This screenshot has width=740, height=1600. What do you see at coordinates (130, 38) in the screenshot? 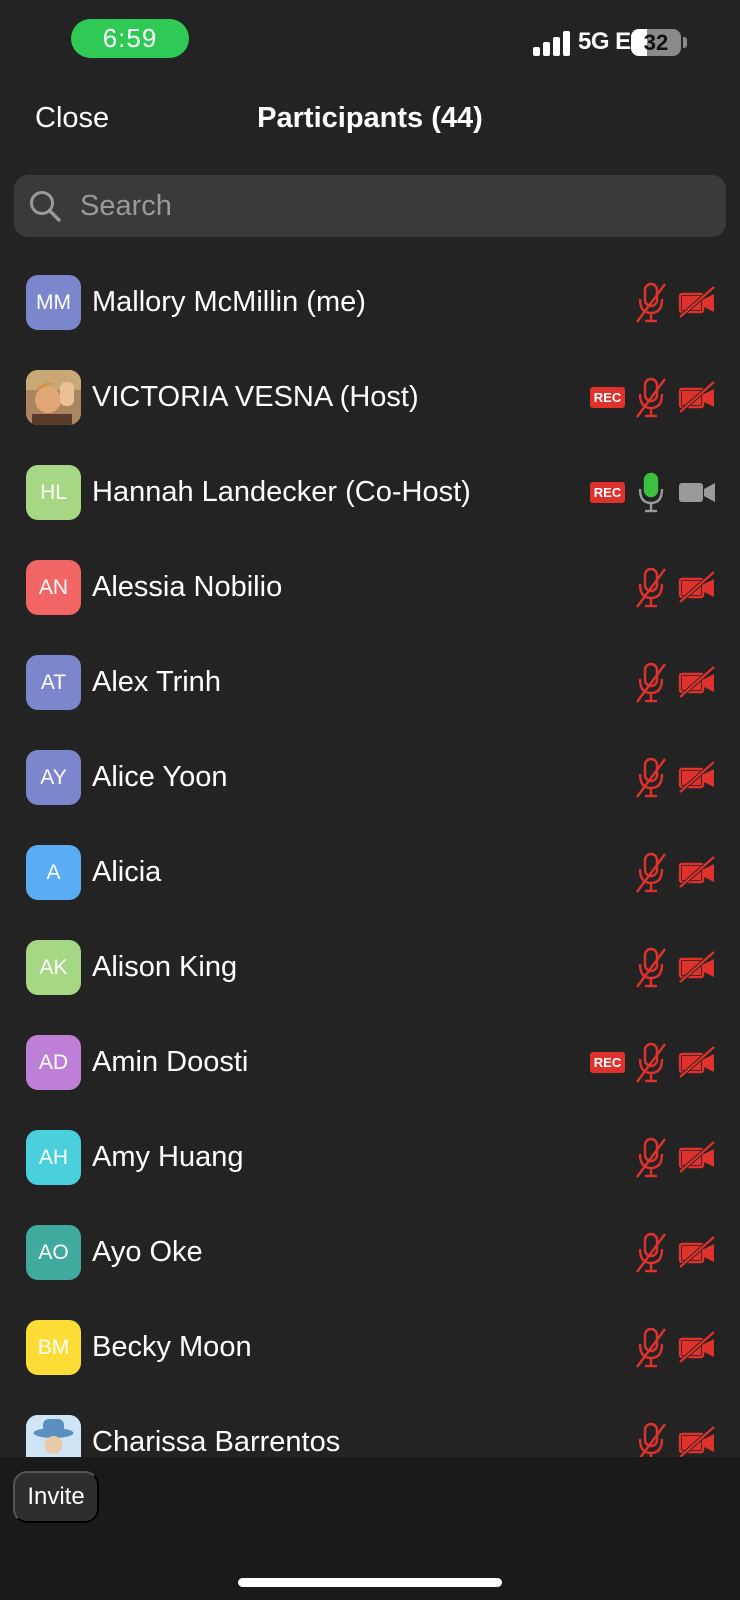
I see `status-time: 6:59` at bounding box center [130, 38].